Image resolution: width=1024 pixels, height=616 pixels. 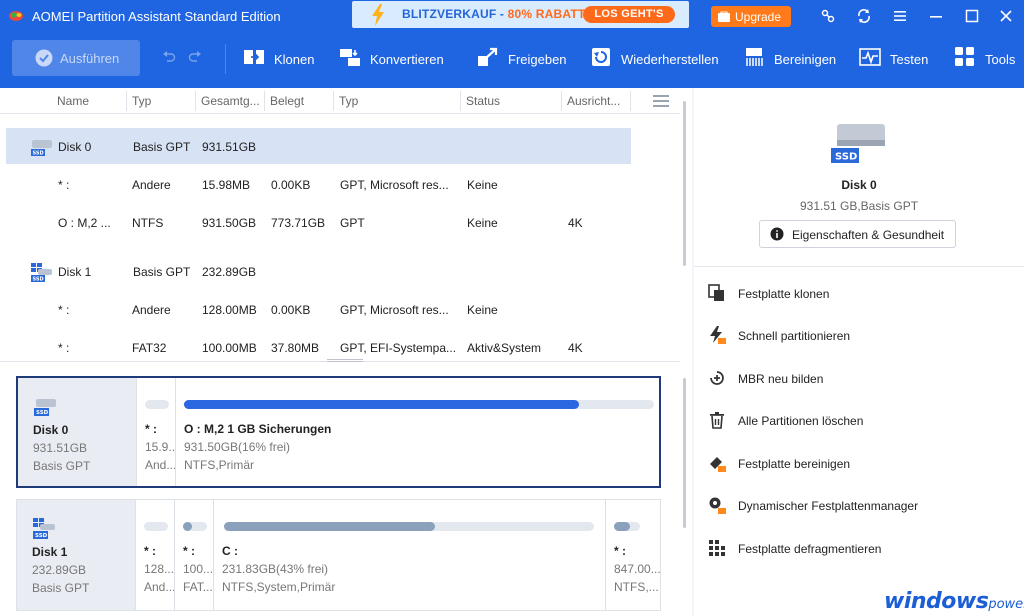 What do you see at coordinates (972, 16) in the screenshot?
I see `maximize-icon` at bounding box center [972, 16].